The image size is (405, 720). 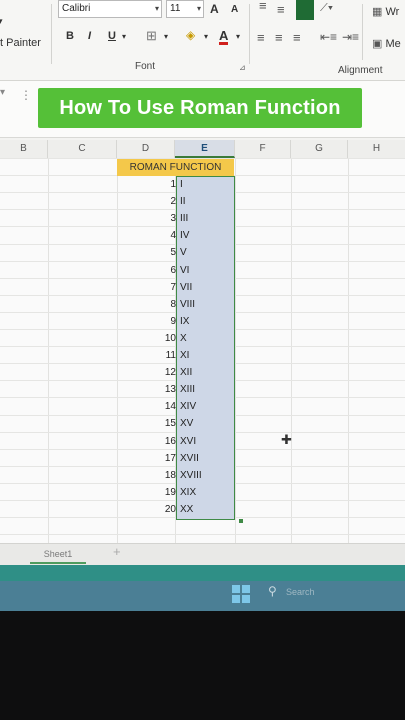 I want to click on taskbar, so click(x=202, y=596).